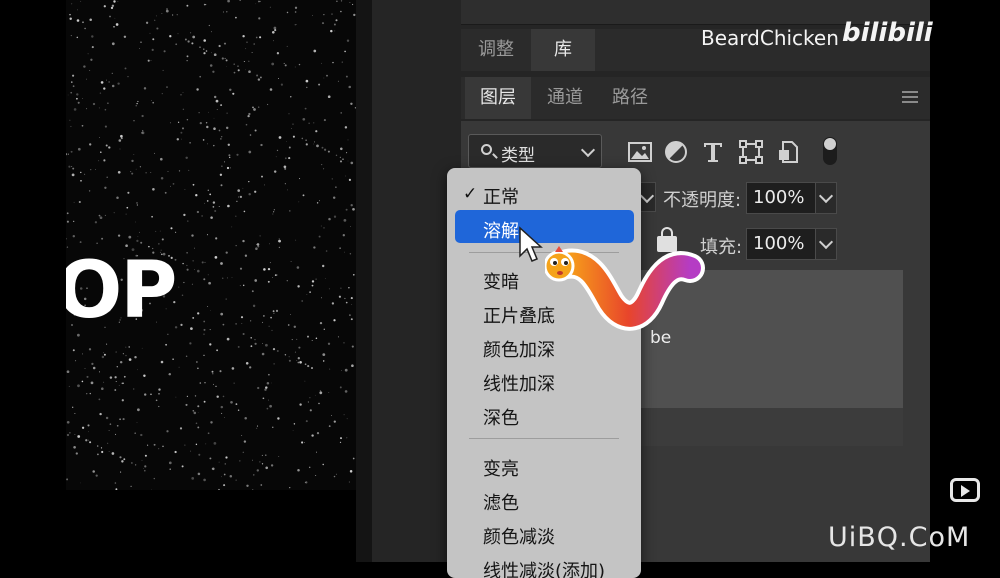 Image resolution: width=1000 pixels, height=578 pixels. I want to click on layer-row-secondary, so click(767, 427).